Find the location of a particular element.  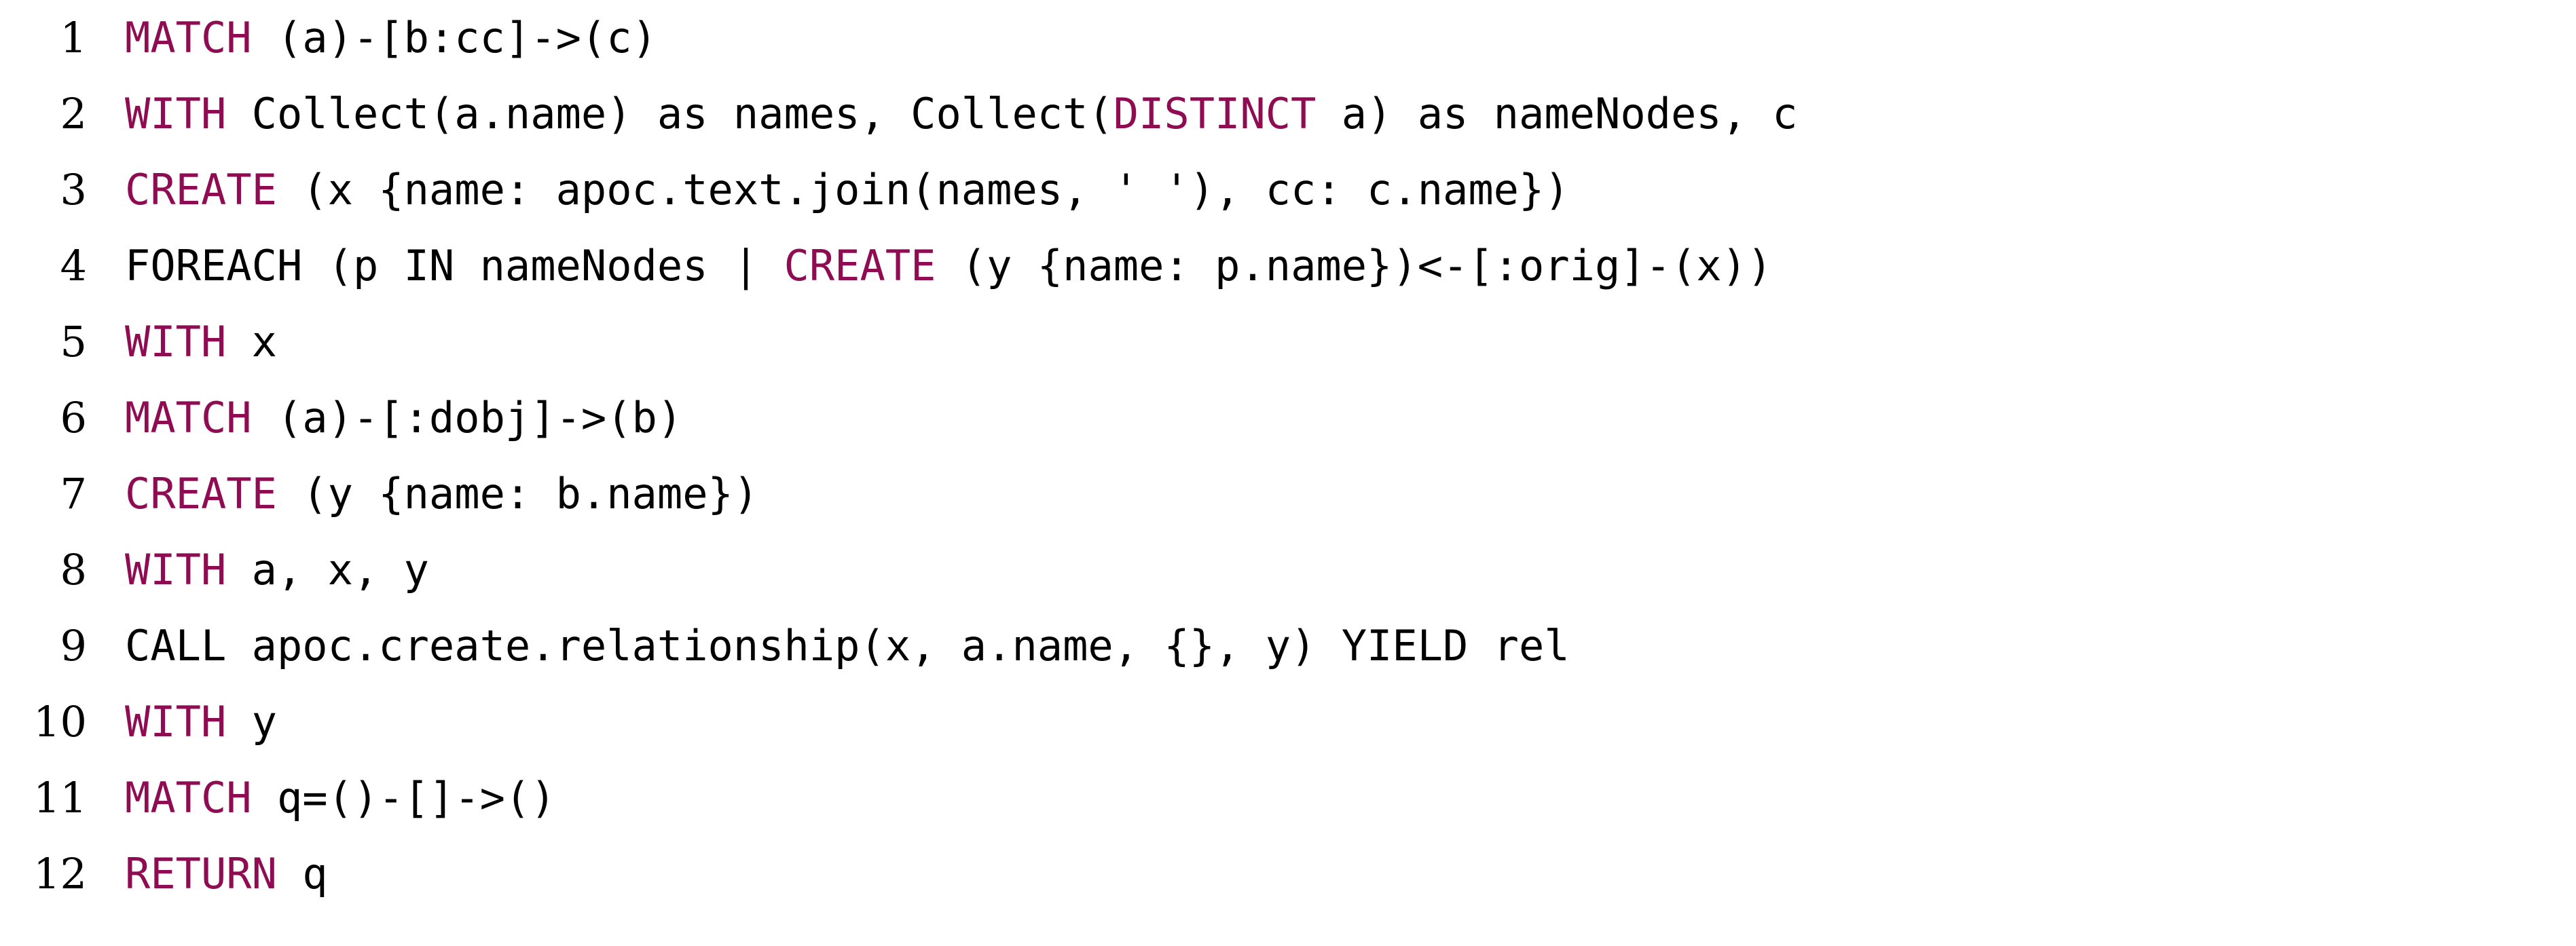

line-number: 3 is located at coordinates (73, 189).